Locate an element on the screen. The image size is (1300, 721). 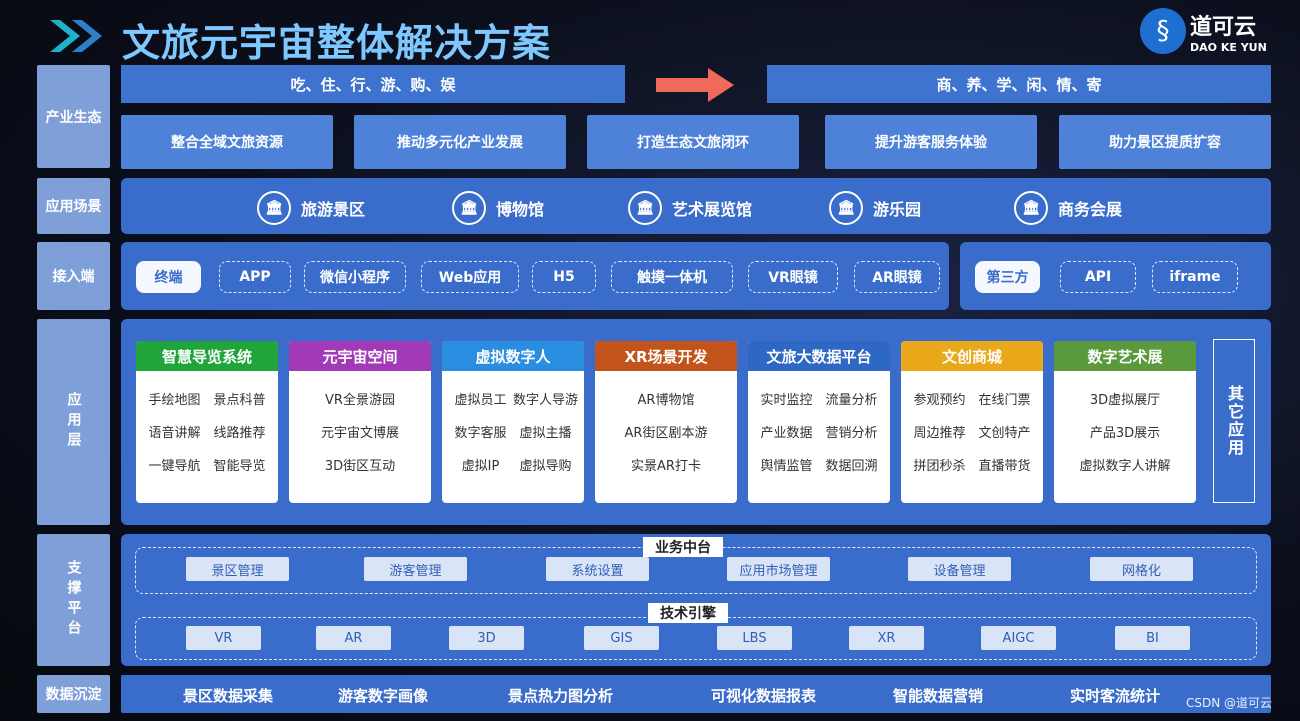
tech-dash-box is located at coordinates (696, 638).